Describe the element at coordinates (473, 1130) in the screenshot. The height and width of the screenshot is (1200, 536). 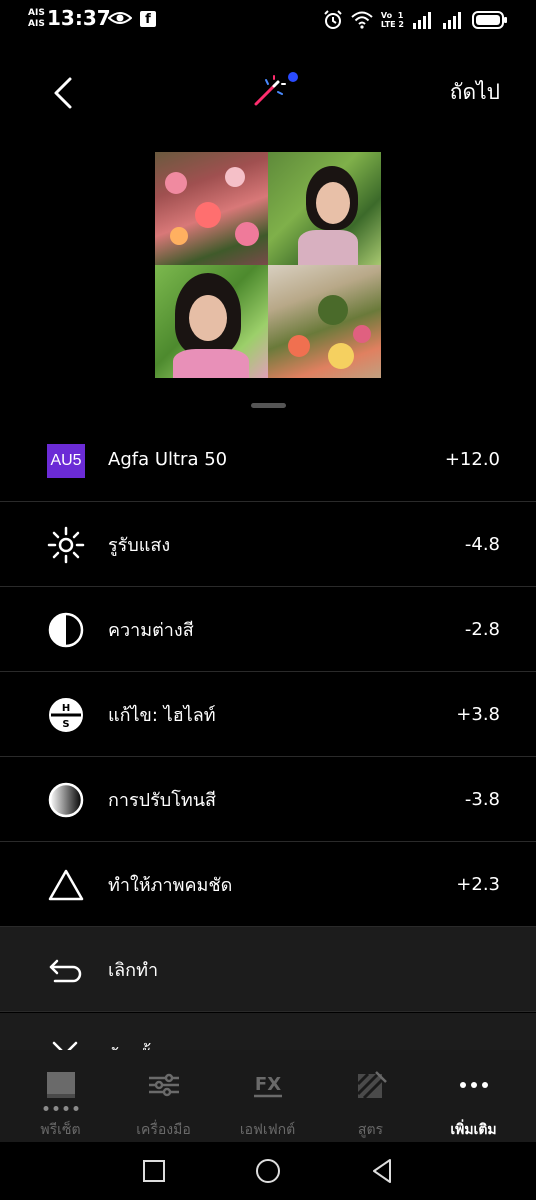
I see `nav-label: เพิ่มเติม` at that location.